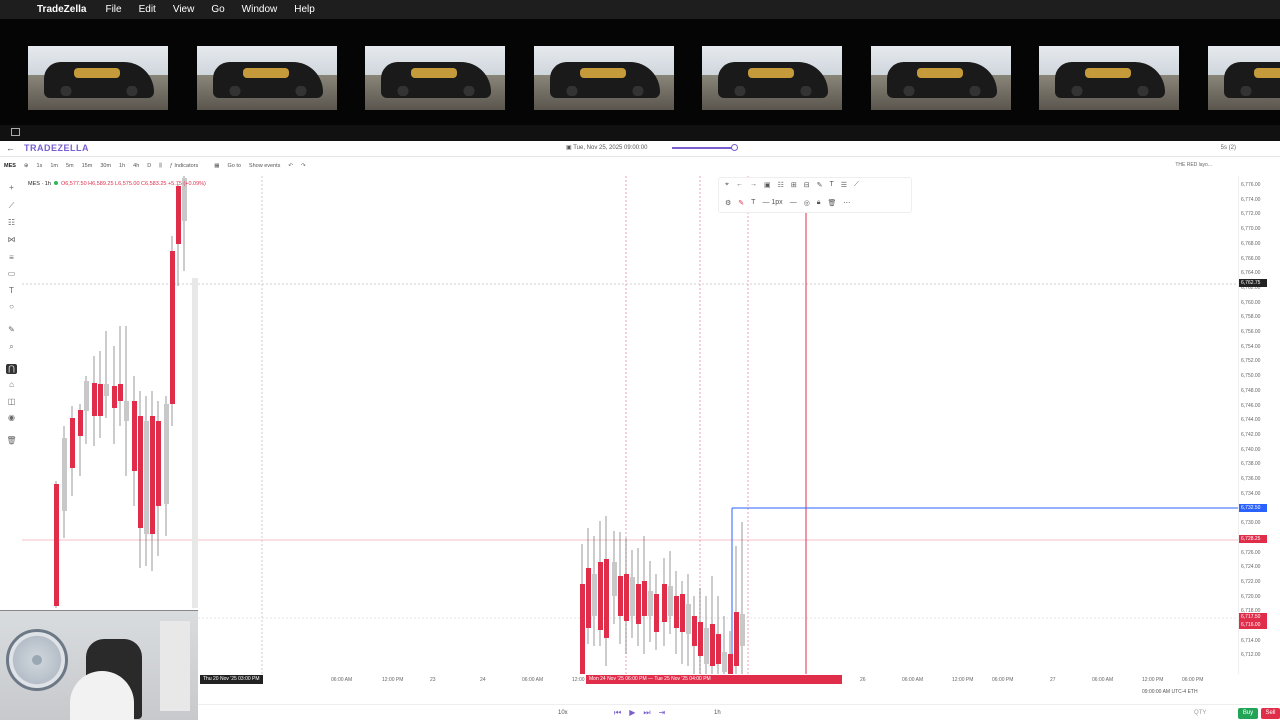 The height and width of the screenshot is (720, 1280). What do you see at coordinates (10, 166) in the screenshot?
I see `symbol-search: MES` at bounding box center [10, 166].